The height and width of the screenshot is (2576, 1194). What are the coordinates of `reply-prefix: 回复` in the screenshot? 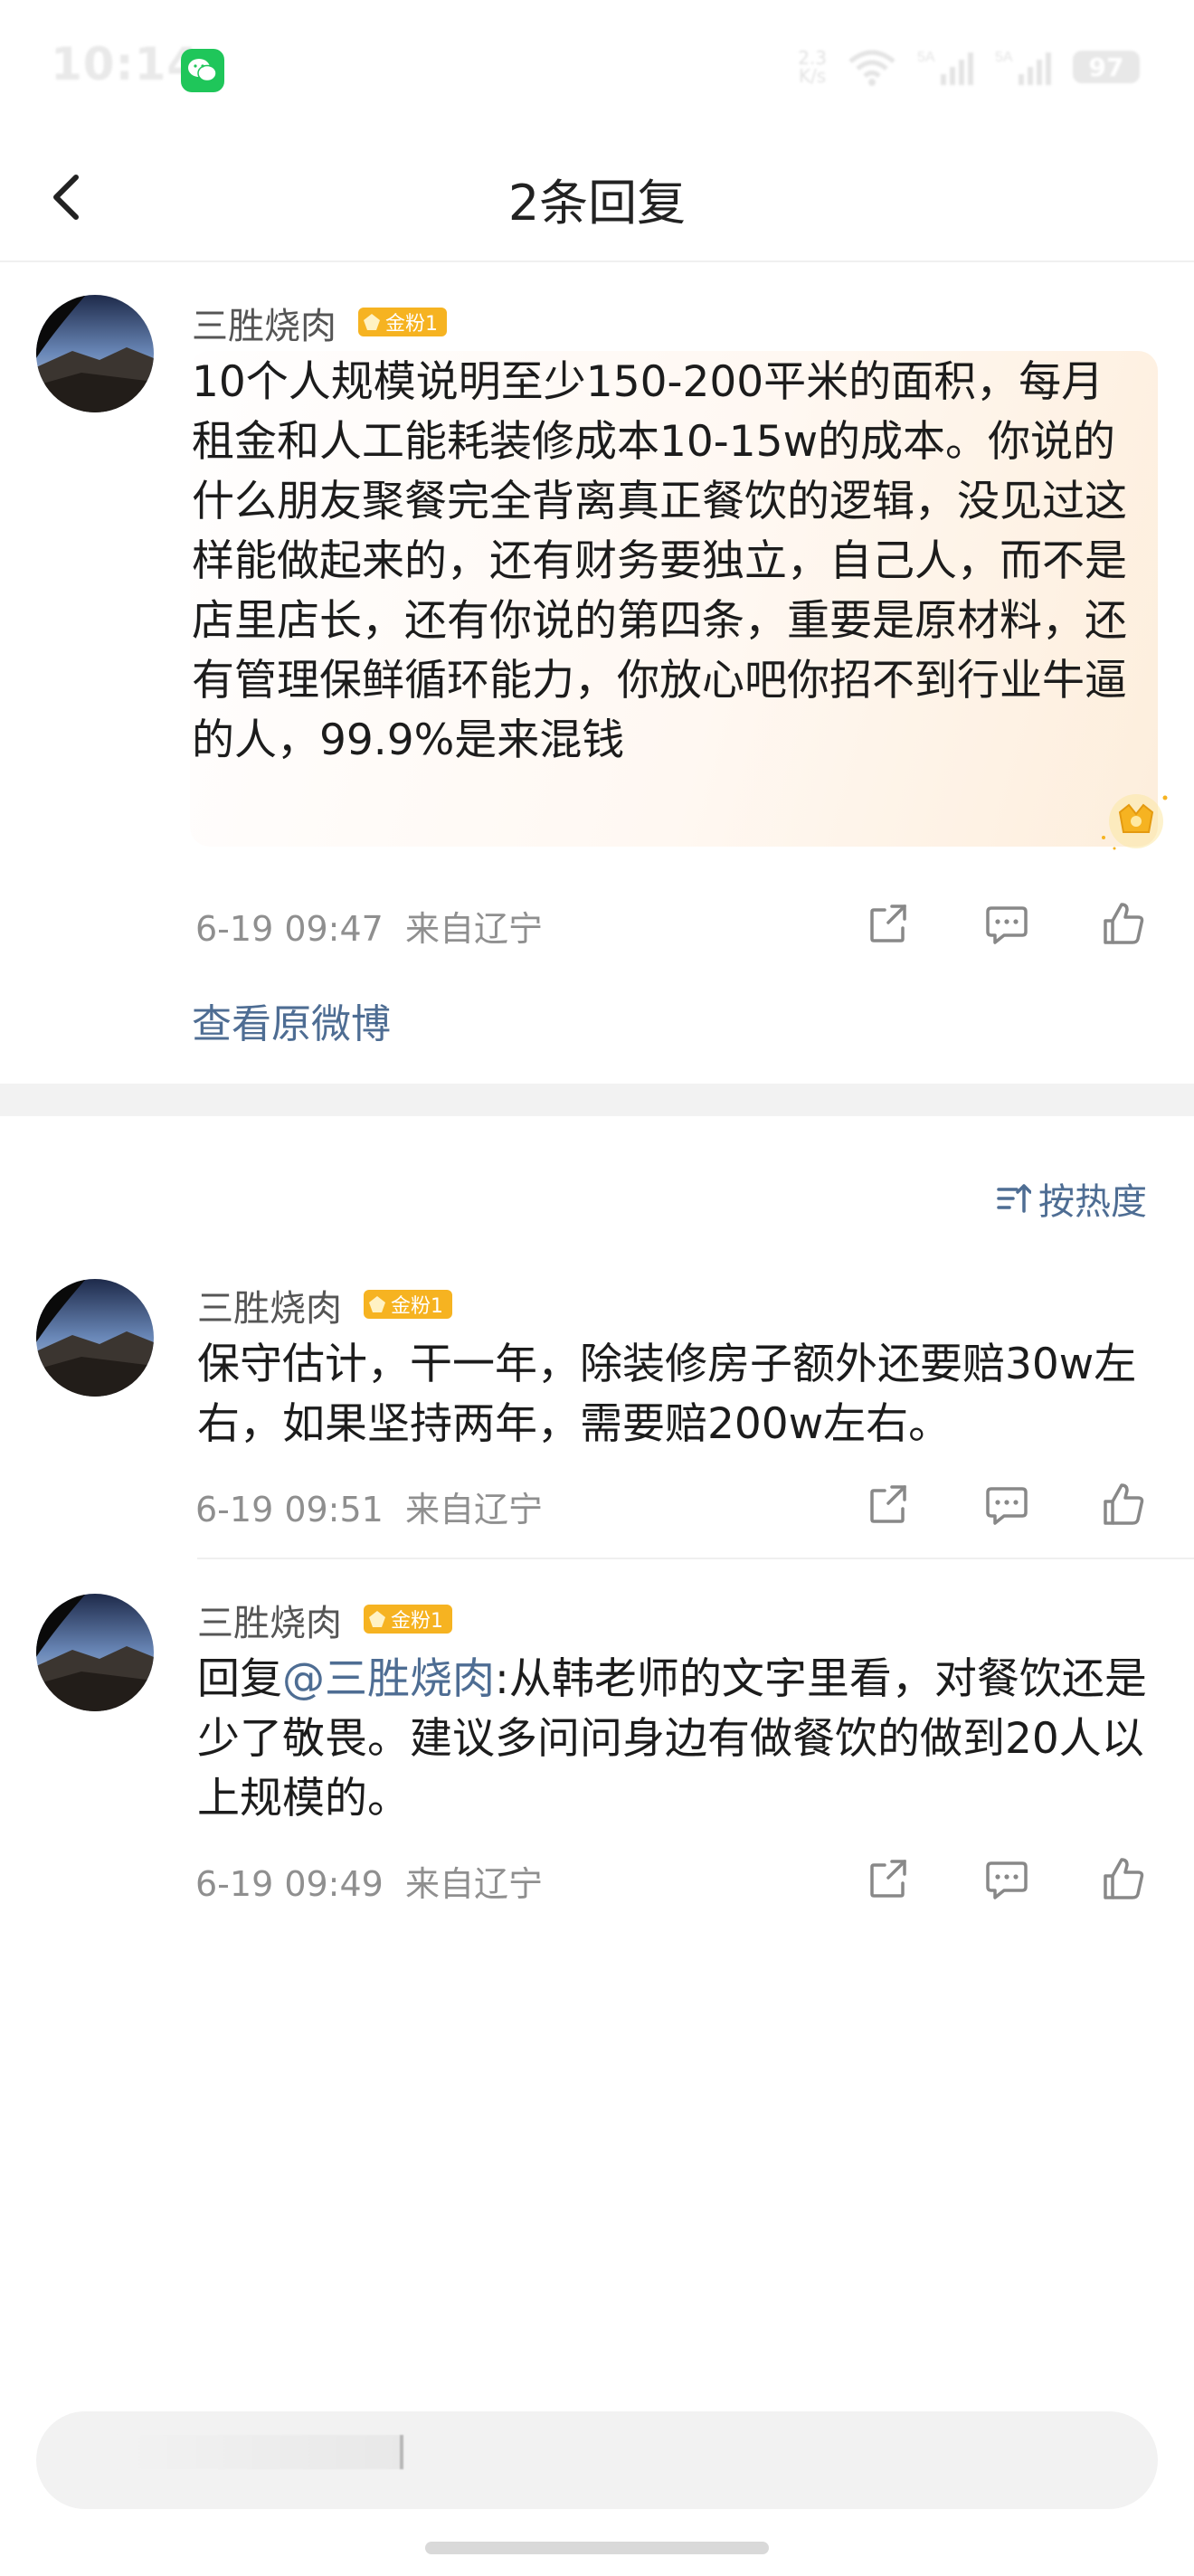 It's located at (239, 1679).